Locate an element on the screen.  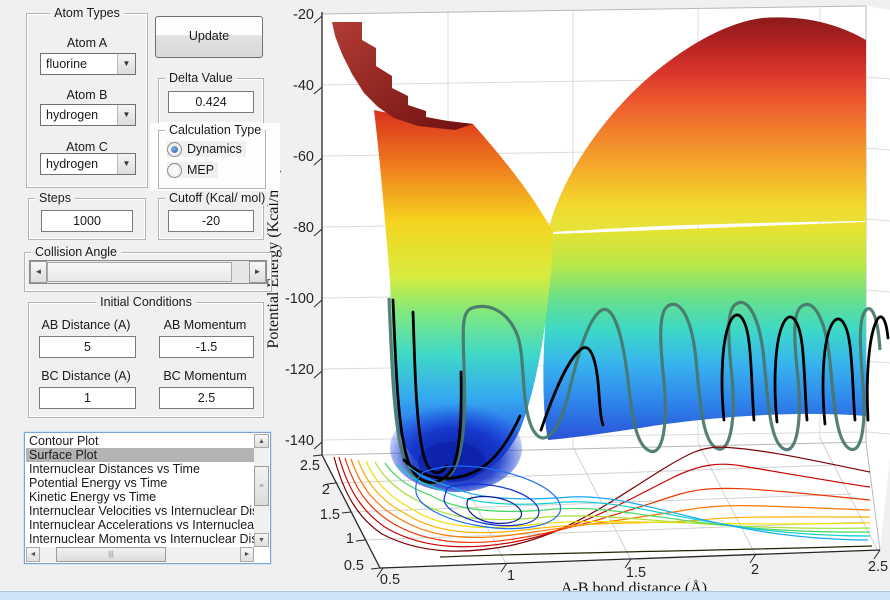
scroll-up-icon: ▲ is located at coordinates (261, 441).